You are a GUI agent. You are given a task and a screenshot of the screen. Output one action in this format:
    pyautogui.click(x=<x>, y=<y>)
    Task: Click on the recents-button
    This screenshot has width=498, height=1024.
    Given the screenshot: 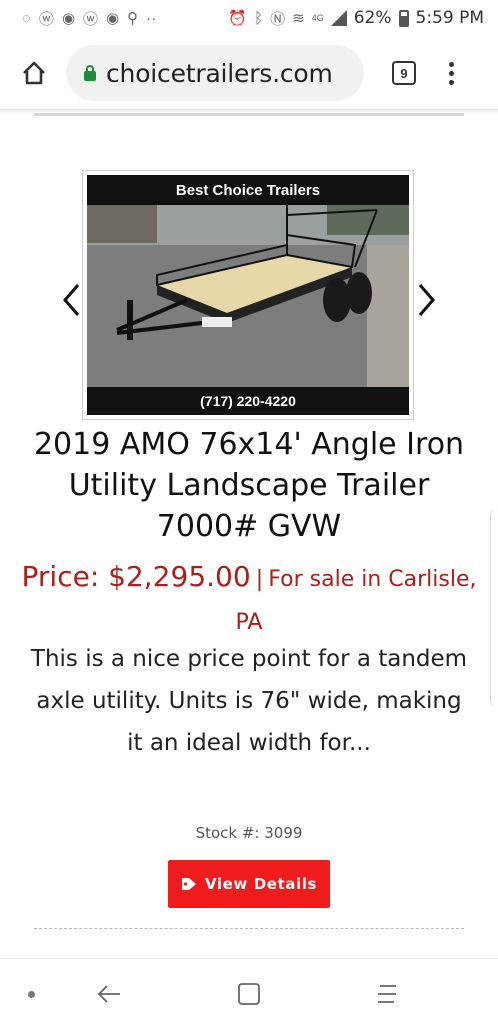 What is the action you would take?
    pyautogui.click(x=387, y=994)
    